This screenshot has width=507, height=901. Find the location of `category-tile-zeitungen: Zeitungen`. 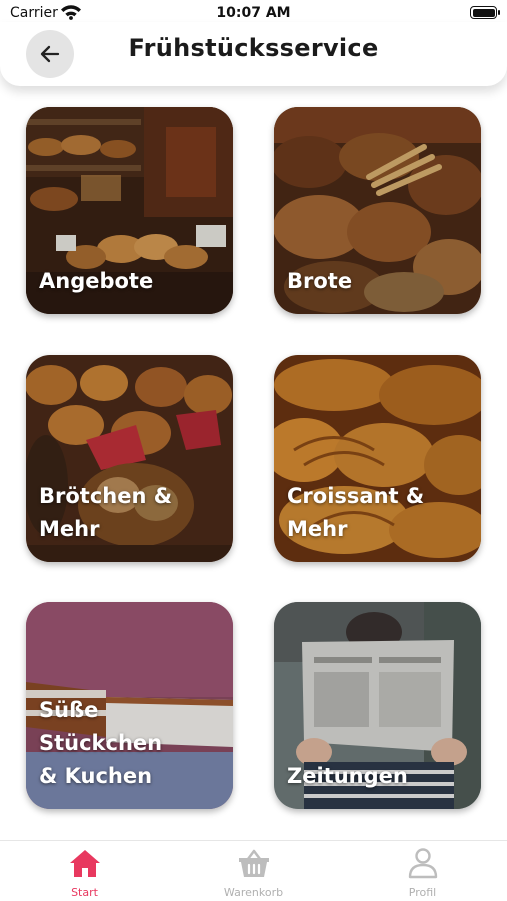

category-tile-zeitungen: Zeitungen is located at coordinates (377, 705).